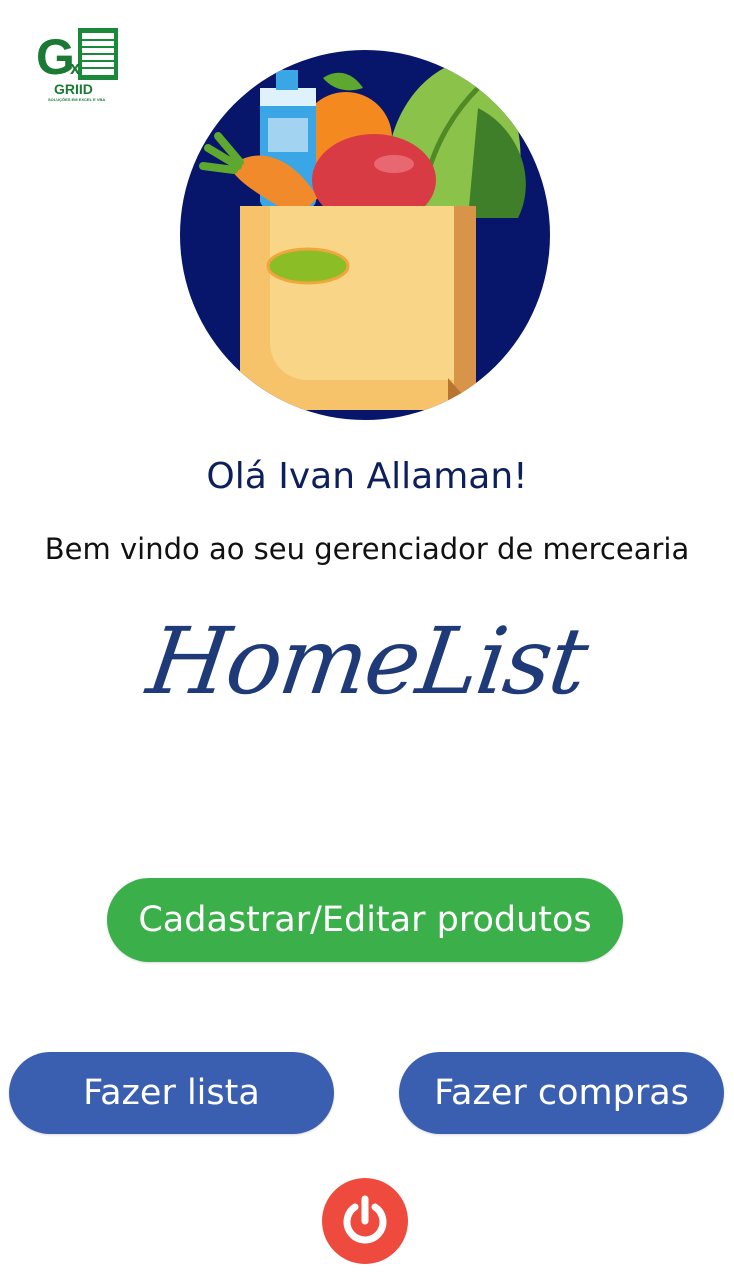 The height and width of the screenshot is (1288, 734). Describe the element at coordinates (365, 235) in the screenshot. I see `grocery-bag-illustration` at that location.